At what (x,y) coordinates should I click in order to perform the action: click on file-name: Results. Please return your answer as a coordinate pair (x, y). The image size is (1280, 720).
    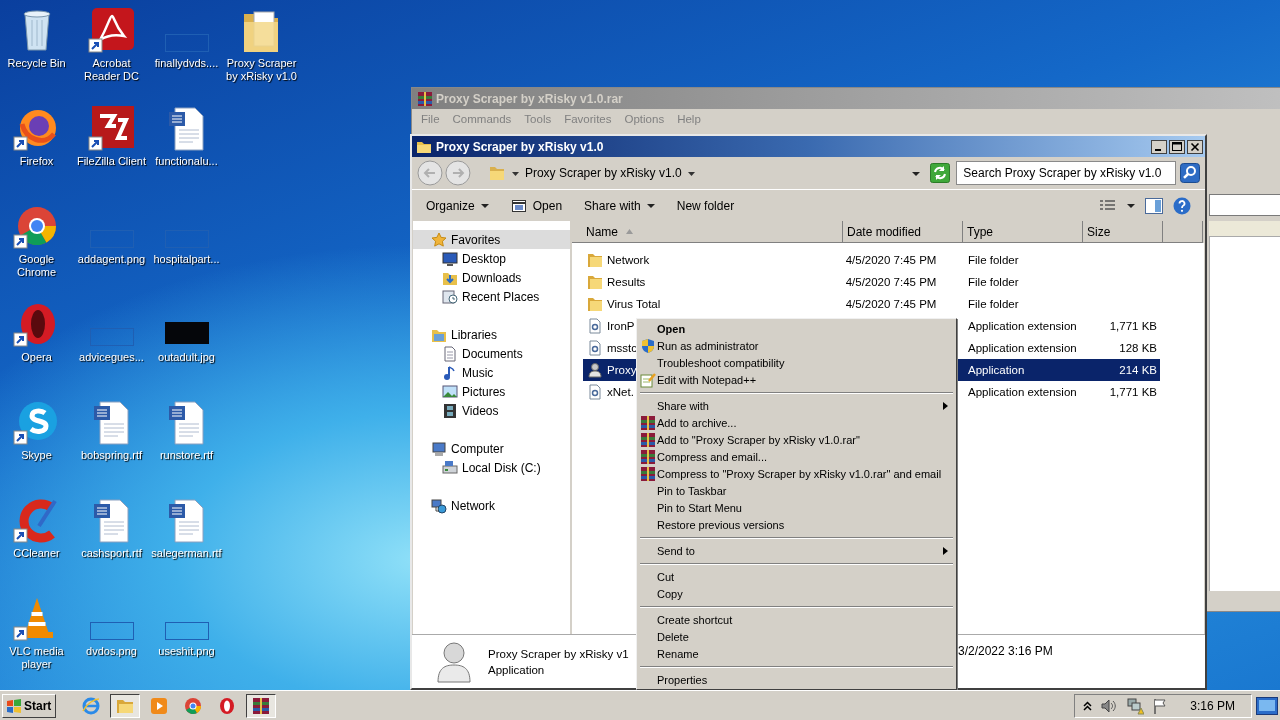
    Looking at the image, I should click on (626, 282).